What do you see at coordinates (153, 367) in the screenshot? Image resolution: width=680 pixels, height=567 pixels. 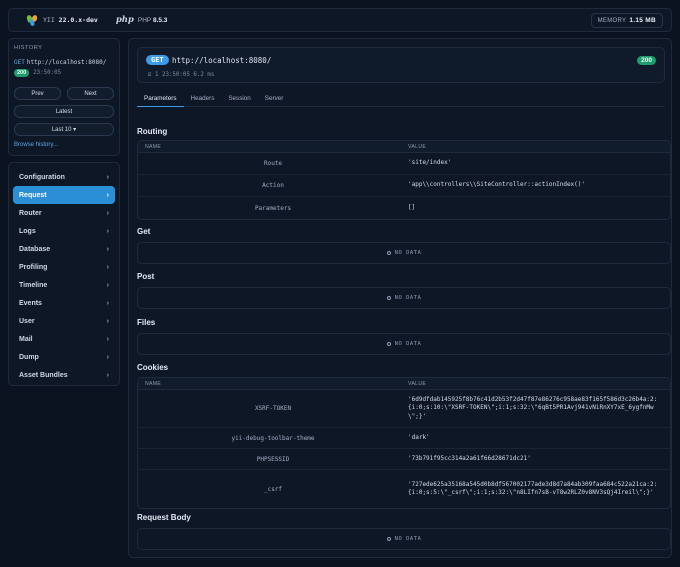 I see `section-cookies-title: Cookies` at bounding box center [153, 367].